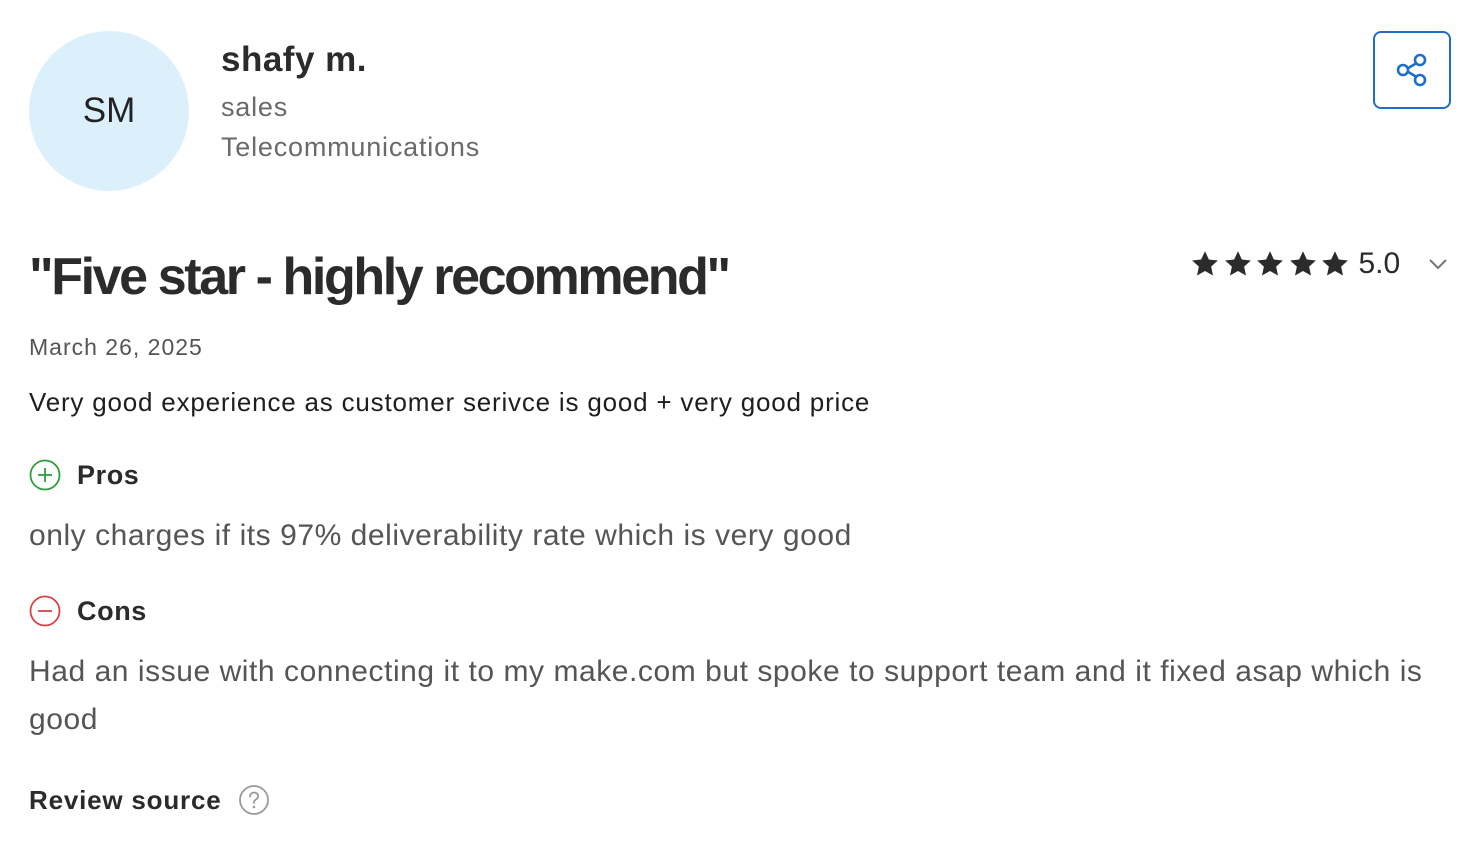  I want to click on review-source-label: Review source, so click(125, 799).